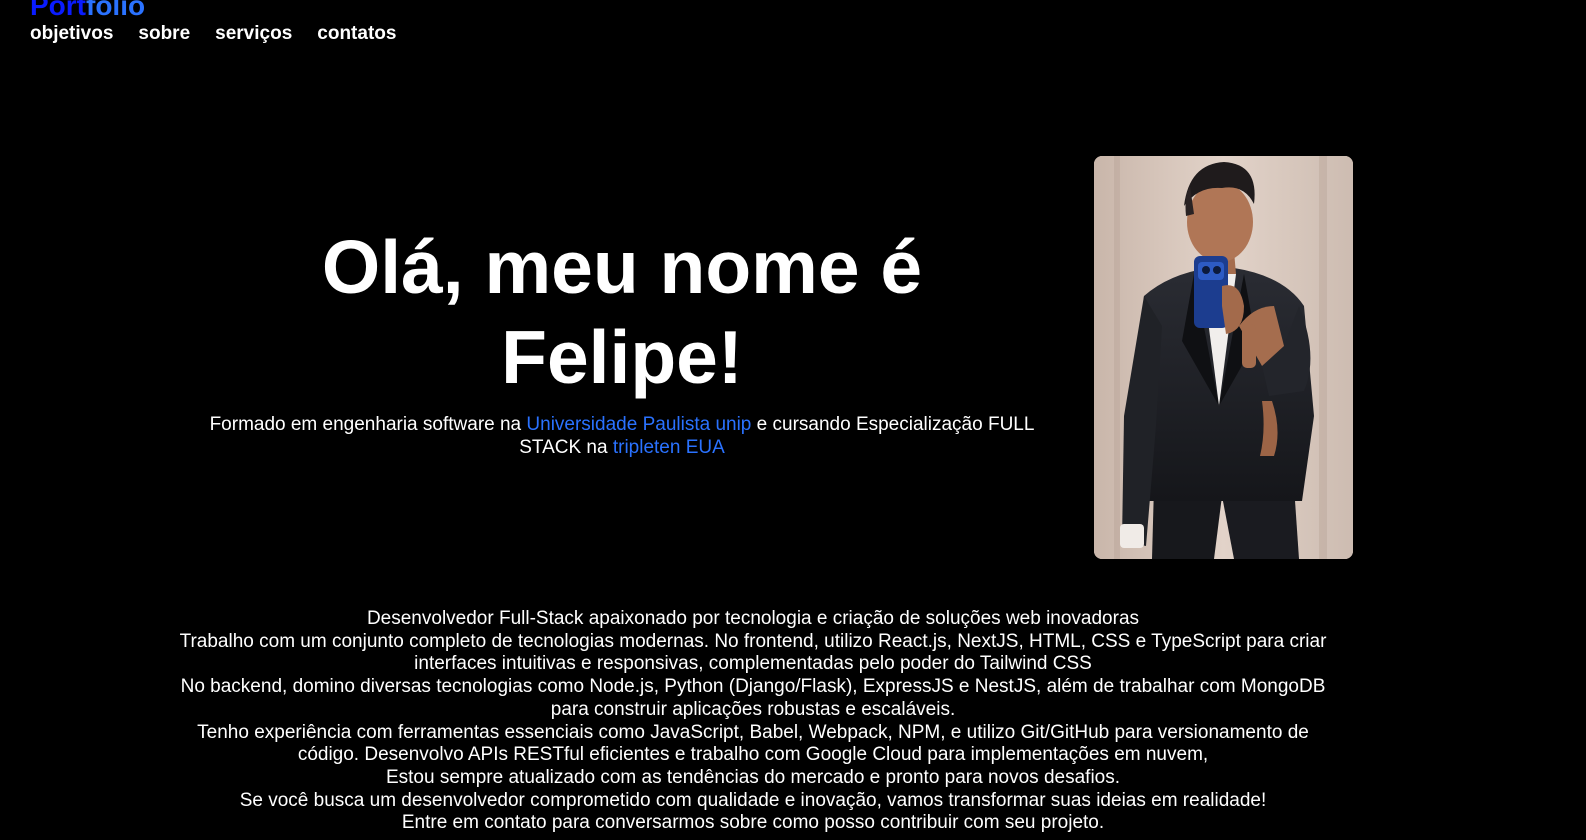 The image size is (1586, 840). I want to click on nav-servicos: serviços, so click(253, 34).